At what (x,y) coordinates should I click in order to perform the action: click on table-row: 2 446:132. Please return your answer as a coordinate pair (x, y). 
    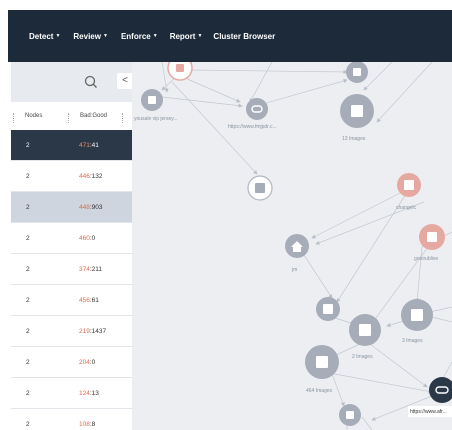
    Looking at the image, I should click on (71, 176).